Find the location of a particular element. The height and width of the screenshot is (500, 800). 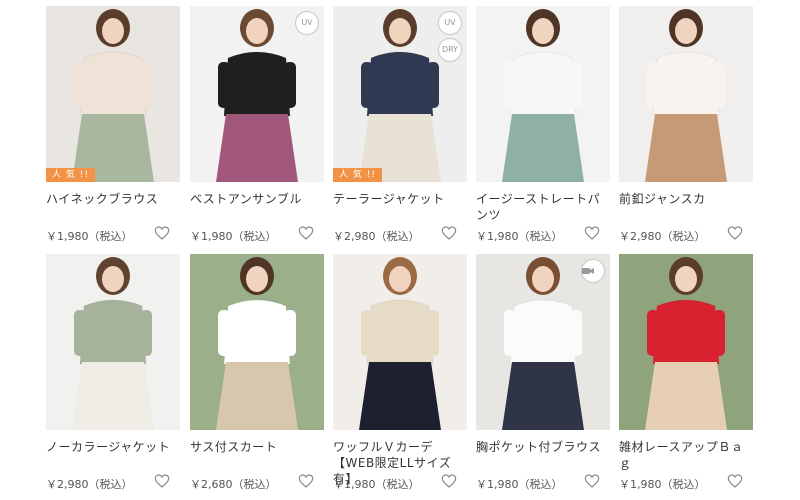

product-card: 雑材レースアップＢａｇ ￥1,980（税込） is located at coordinates (686, 374).